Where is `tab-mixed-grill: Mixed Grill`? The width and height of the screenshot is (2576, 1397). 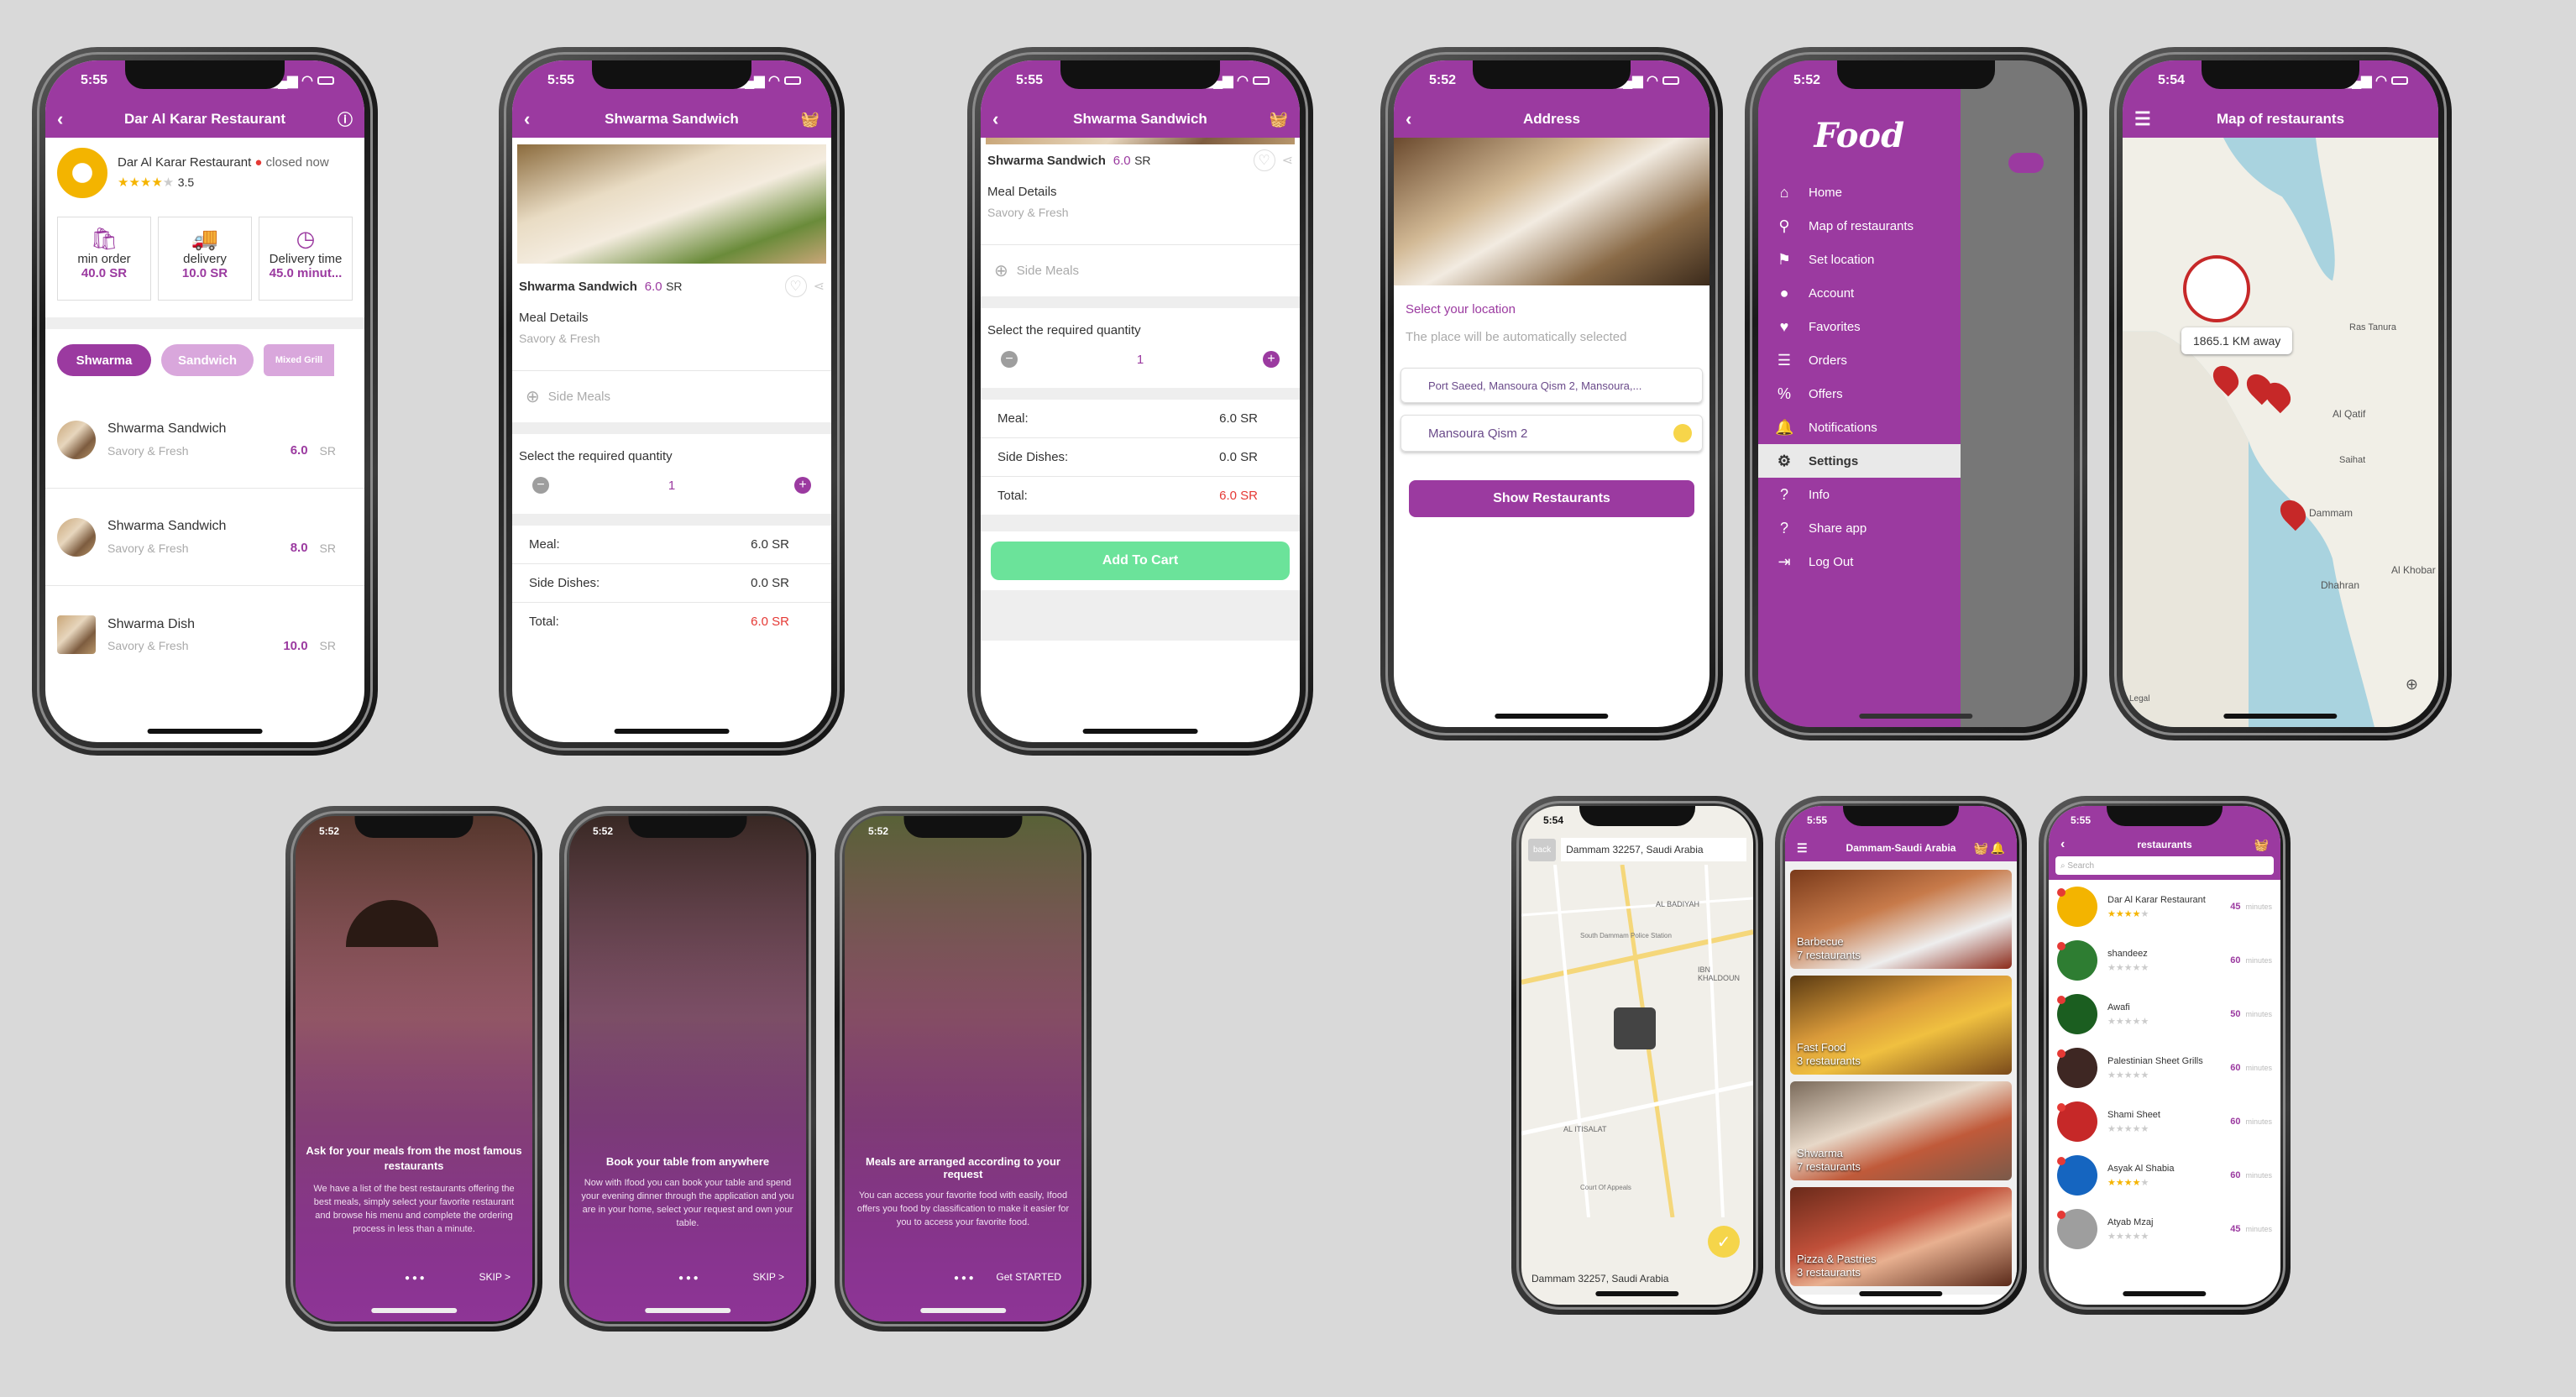
tab-mixed-grill: Mixed Grill is located at coordinates (299, 360).